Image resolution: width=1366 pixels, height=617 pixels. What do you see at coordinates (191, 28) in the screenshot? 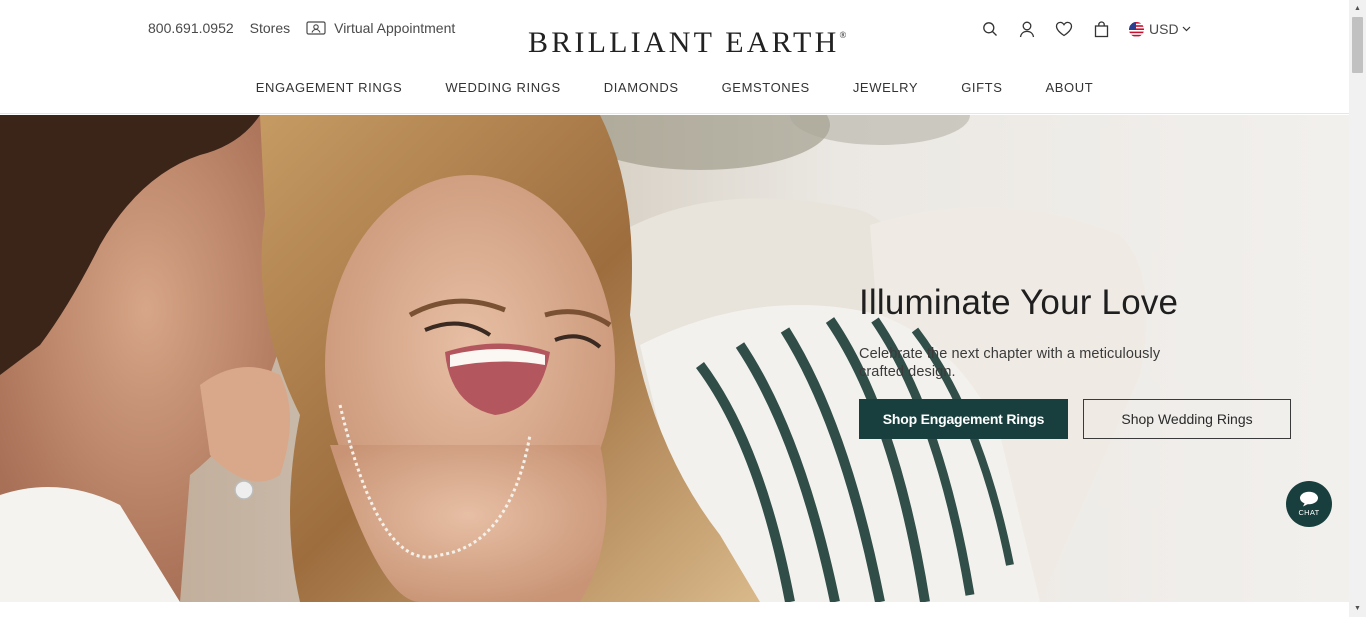
I see `phone-link: 800.691.0952` at bounding box center [191, 28].